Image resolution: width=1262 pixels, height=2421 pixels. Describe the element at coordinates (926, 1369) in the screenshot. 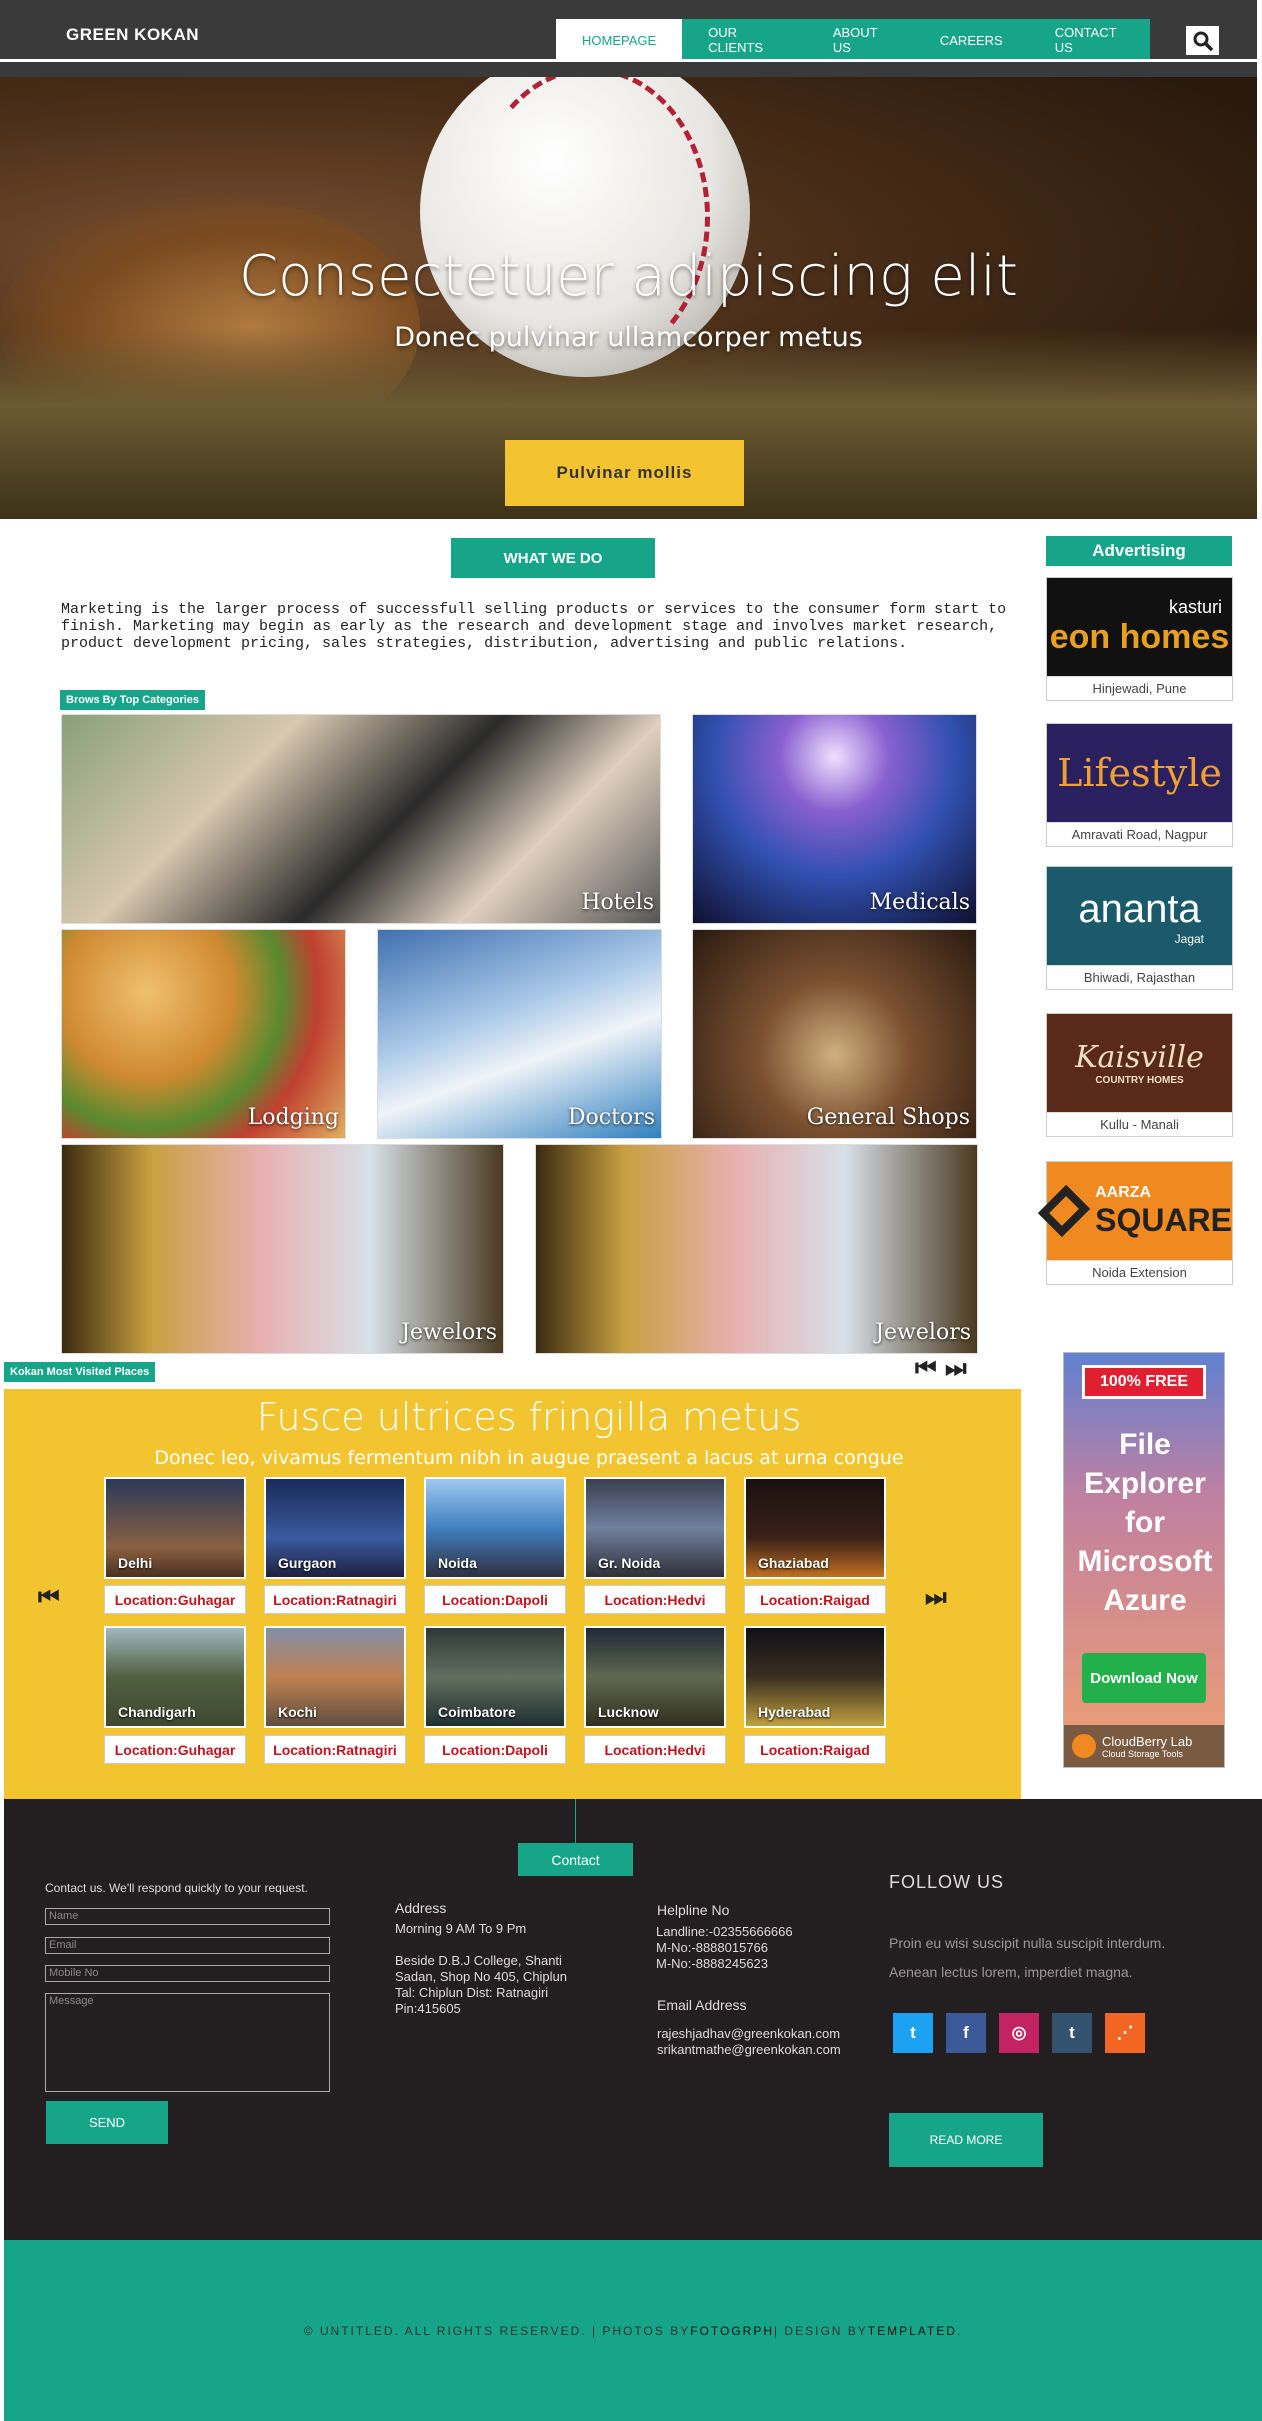

I see `places-prev-icon: ⏮` at that location.